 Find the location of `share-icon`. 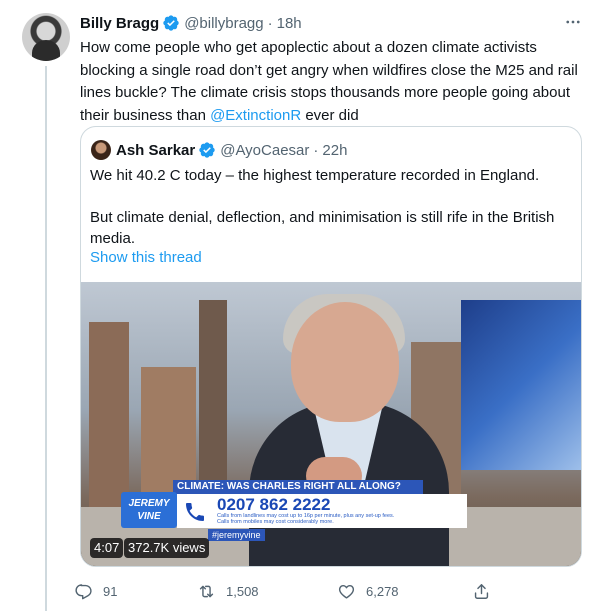

share-icon is located at coordinates (481, 591).